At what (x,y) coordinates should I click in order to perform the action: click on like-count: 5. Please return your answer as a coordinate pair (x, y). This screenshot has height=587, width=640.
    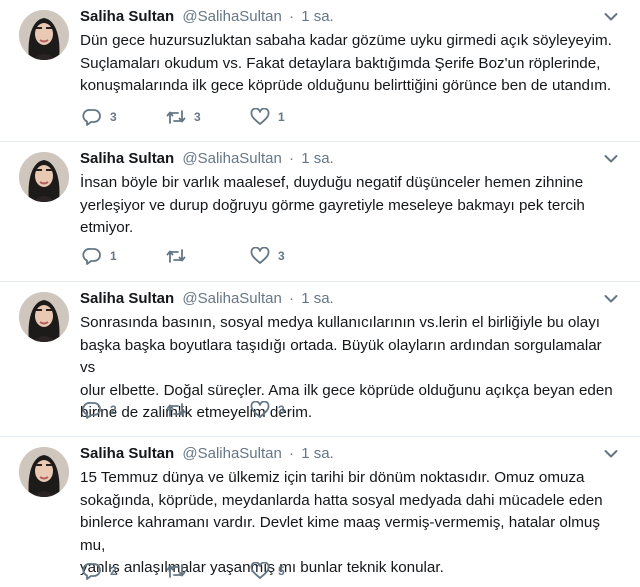
    Looking at the image, I should click on (281, 571).